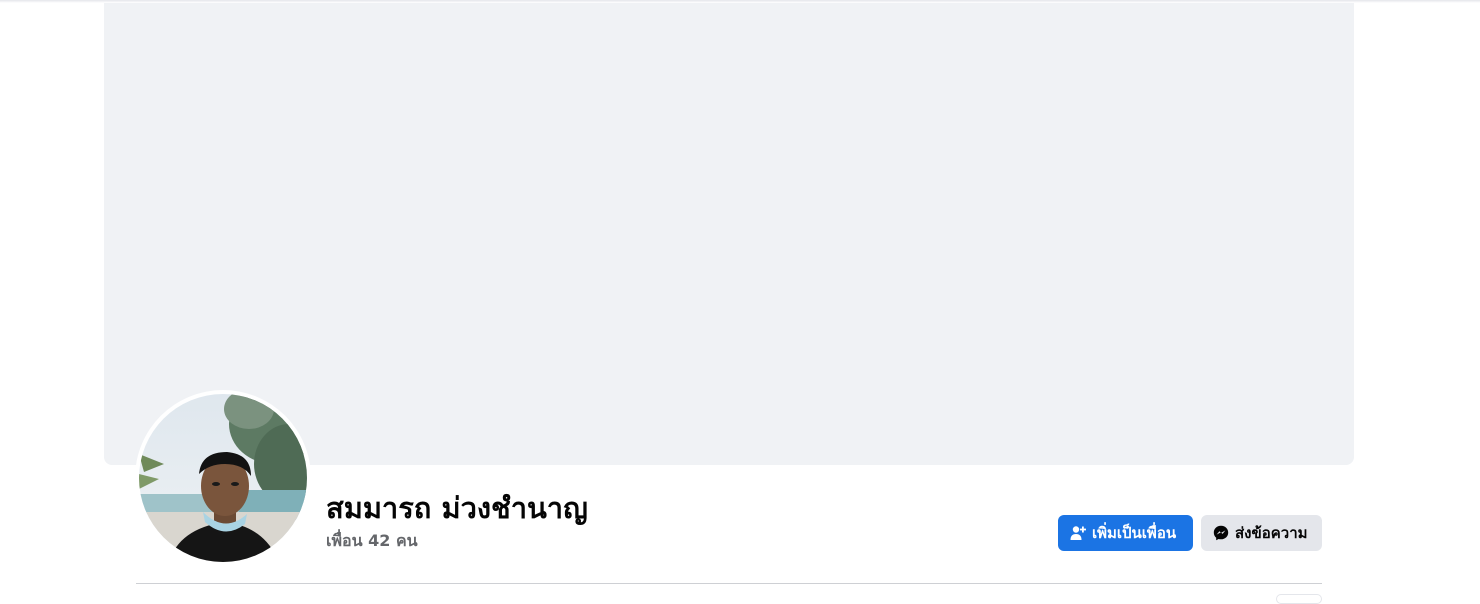 The height and width of the screenshot is (604, 1480). I want to click on profile-divider, so click(729, 583).